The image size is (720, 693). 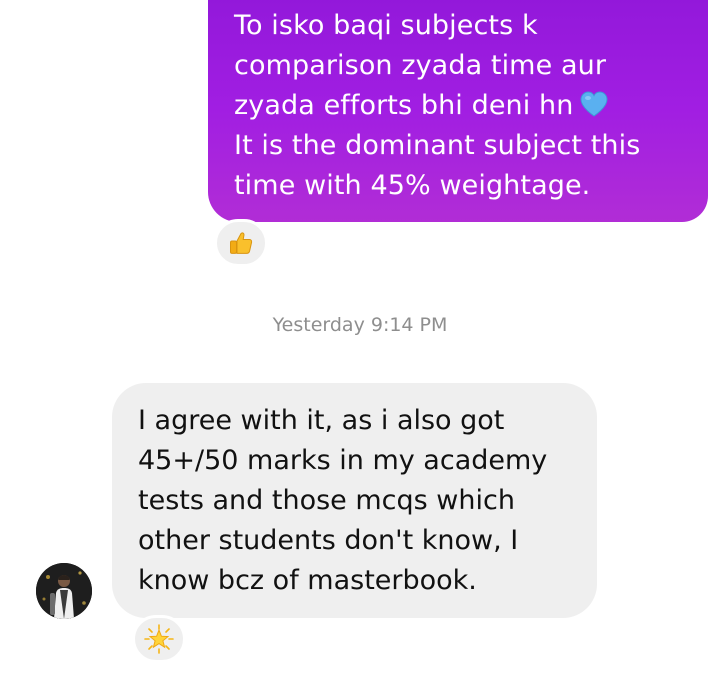 What do you see at coordinates (360, 325) in the screenshot?
I see `message-timestamp: Yesterday 9:14 PM` at bounding box center [360, 325].